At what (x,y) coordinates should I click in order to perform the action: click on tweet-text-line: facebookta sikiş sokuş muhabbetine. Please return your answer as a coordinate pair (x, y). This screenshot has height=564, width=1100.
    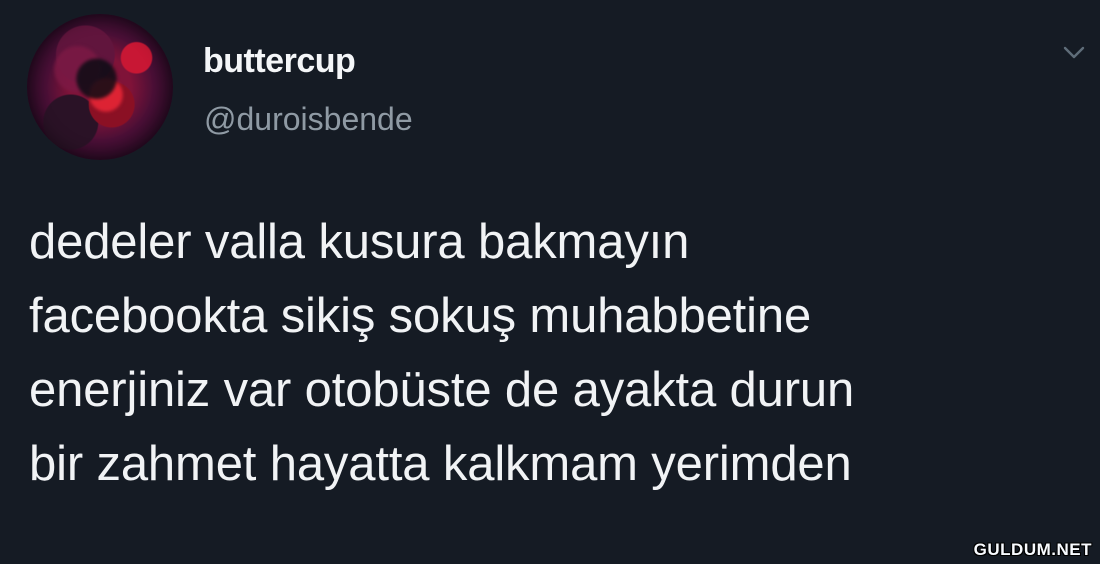
    Looking at the image, I should click on (420, 316).